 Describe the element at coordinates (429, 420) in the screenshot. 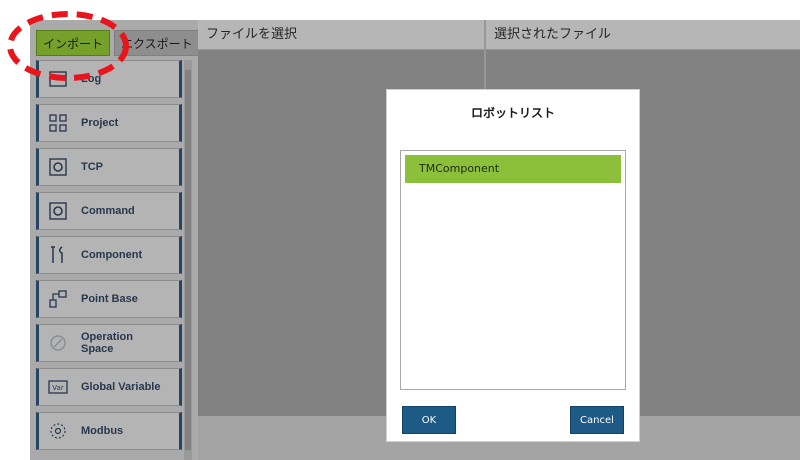

I see `ok-button: OK` at that location.